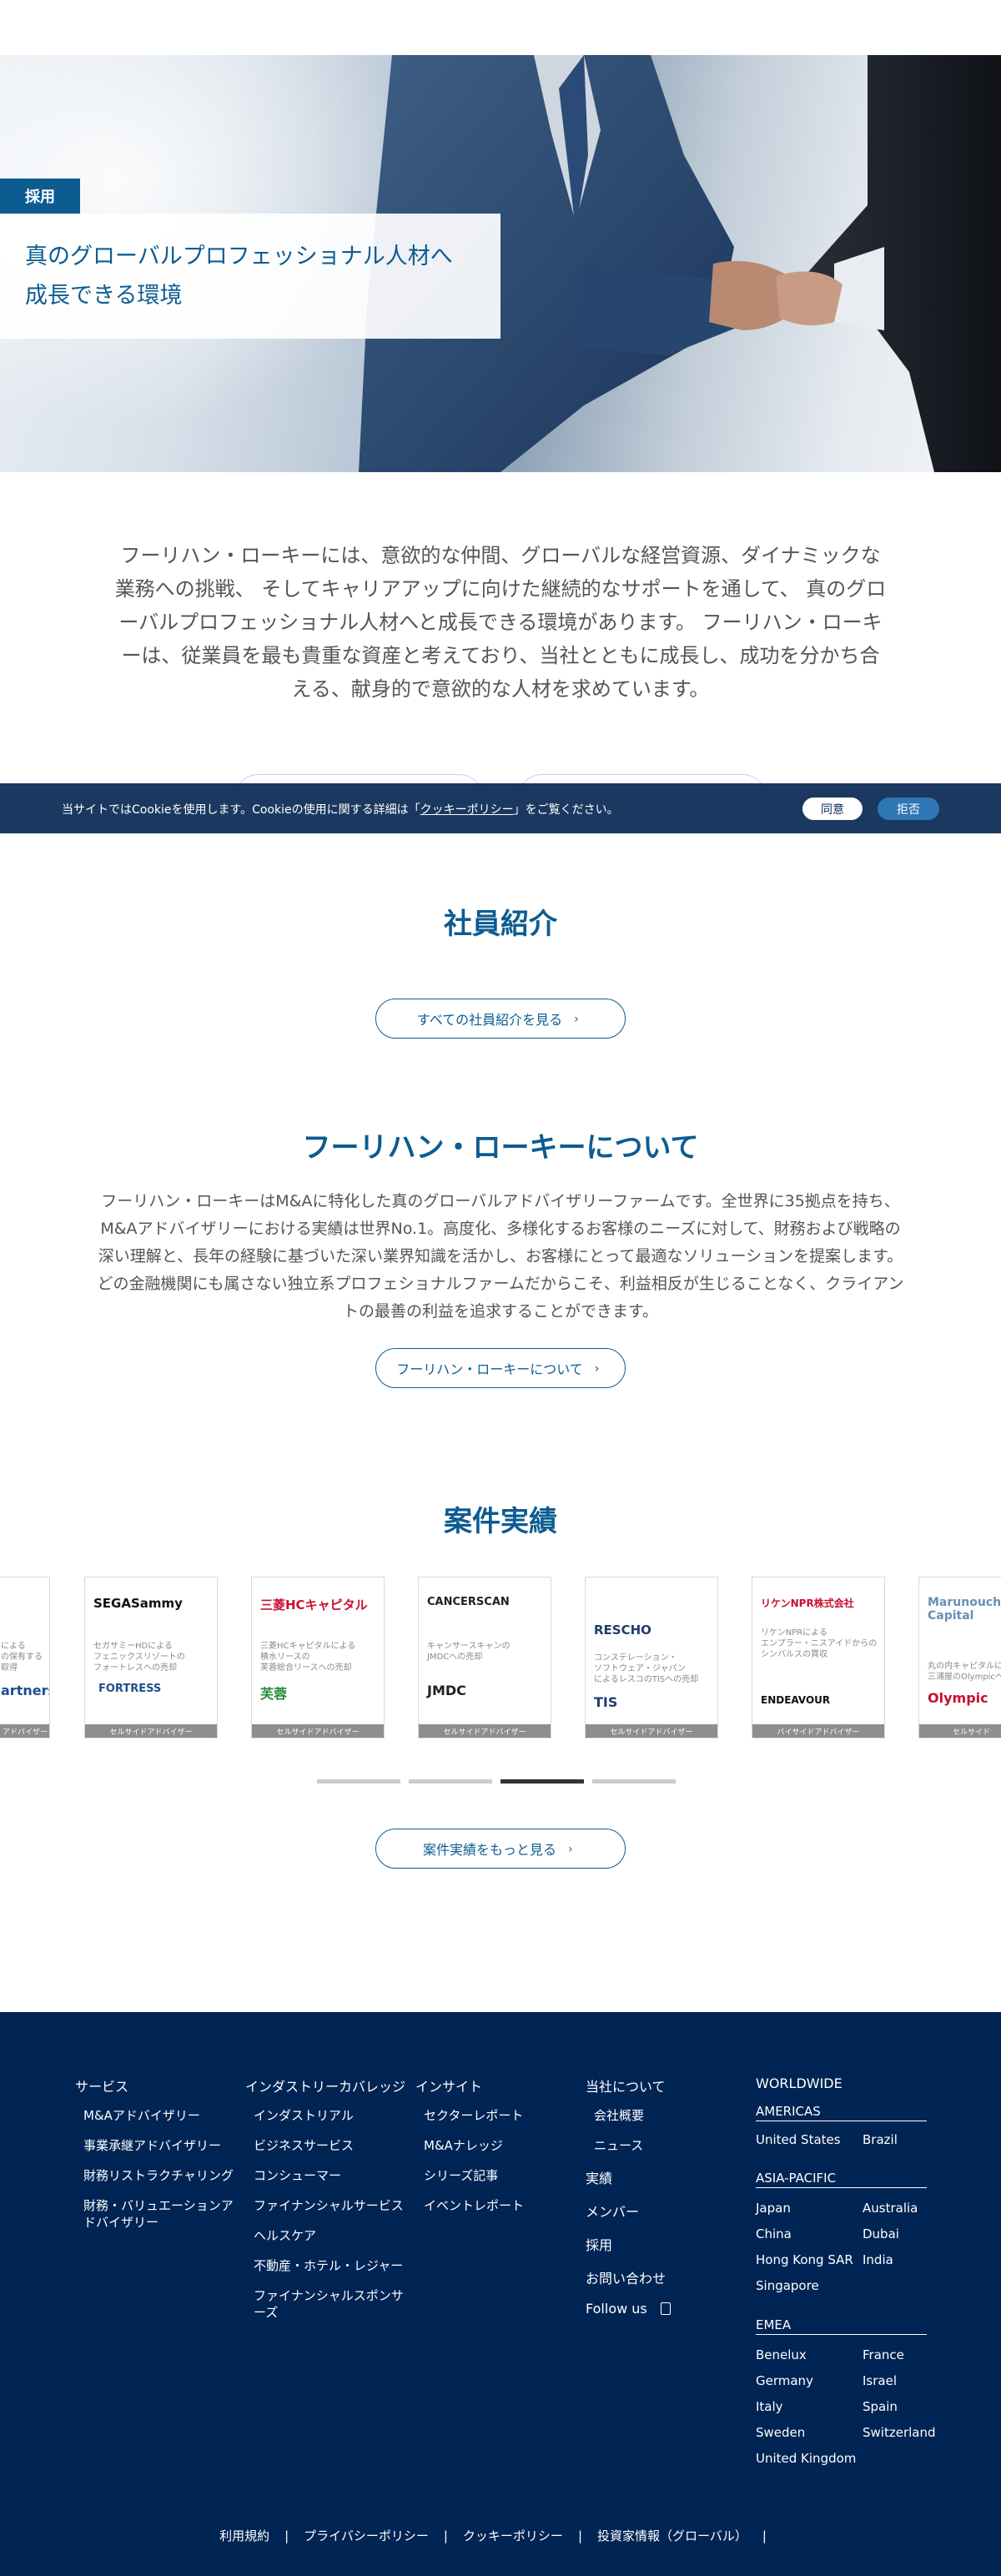 This screenshot has height=2576, width=1001. I want to click on office-link: Spain, so click(880, 2406).